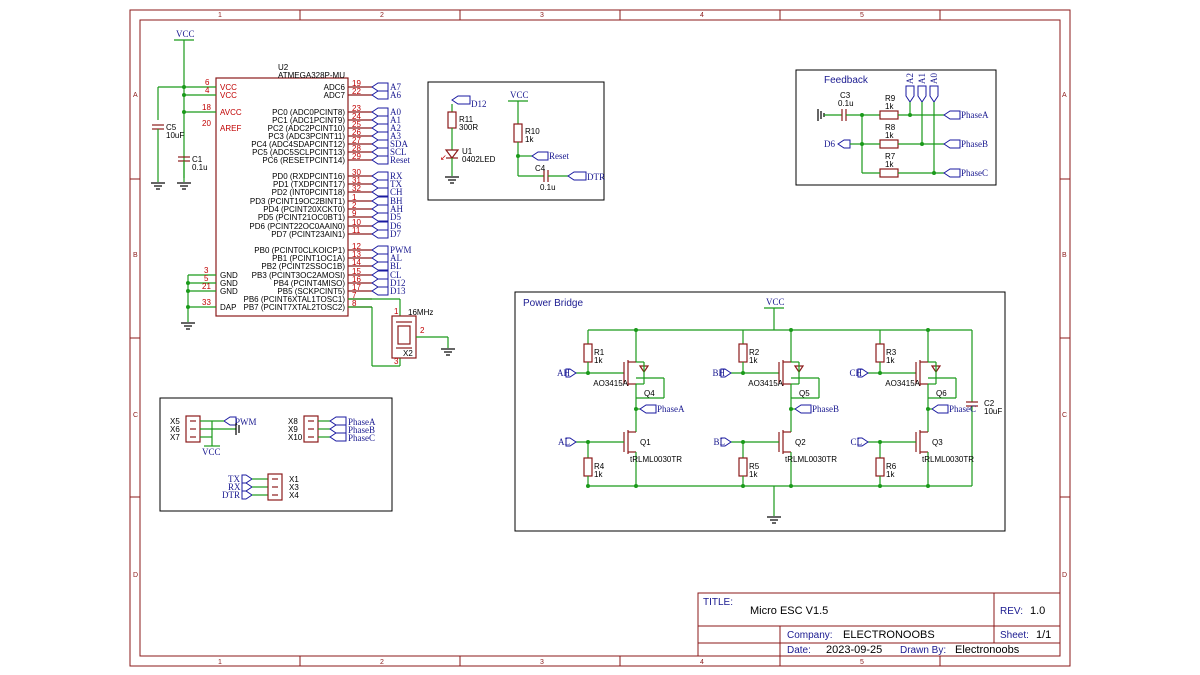  Describe the element at coordinates (308, 234) in the screenshot. I see `mcu-pin-name: PD7 (PCINT23AIN1)` at that location.